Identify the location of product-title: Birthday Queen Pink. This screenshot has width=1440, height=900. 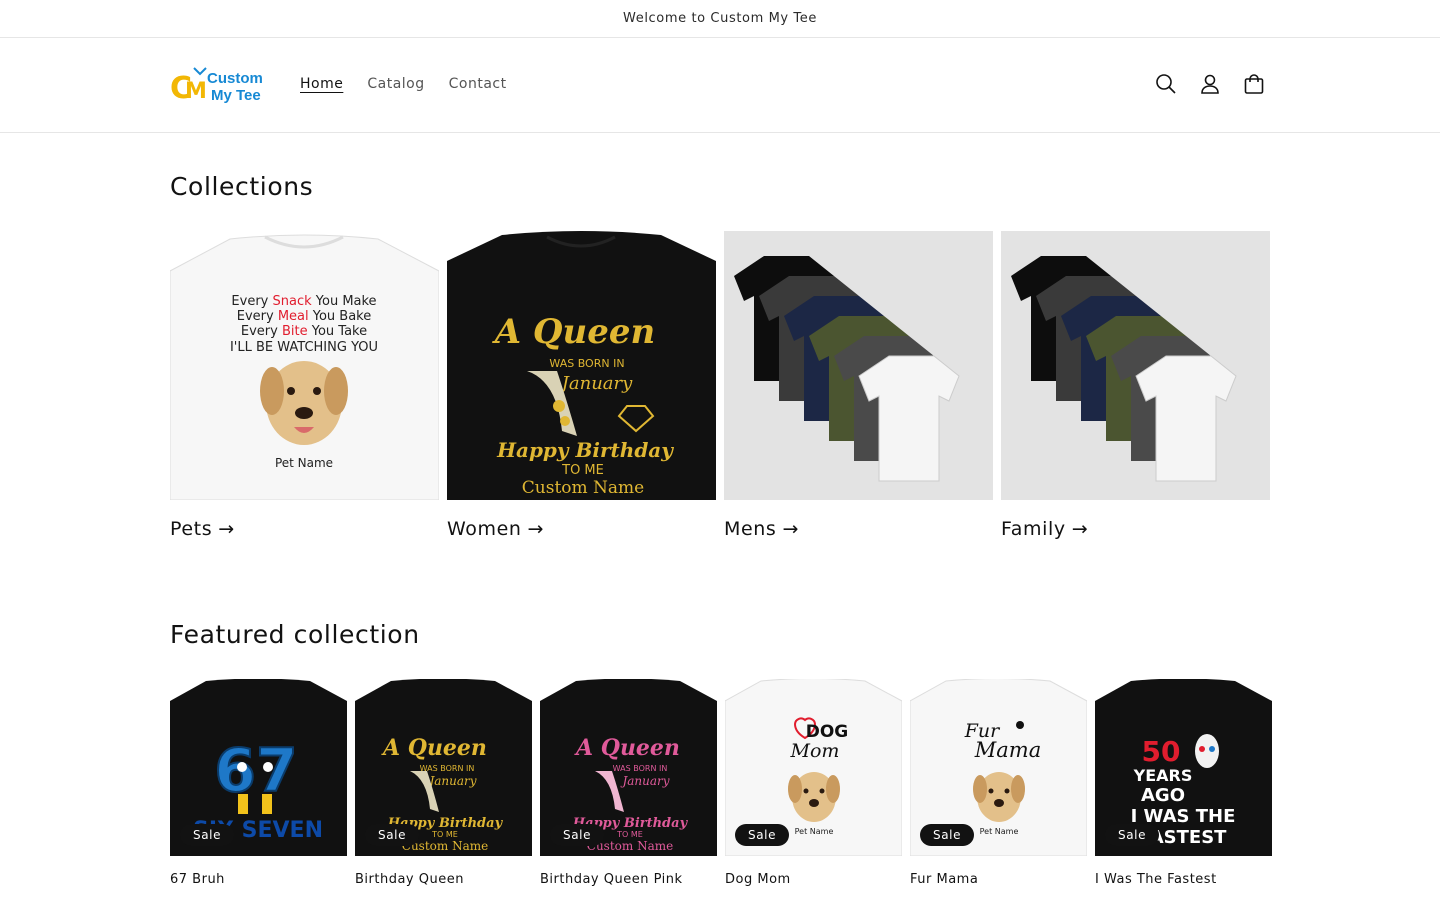
(628, 879).